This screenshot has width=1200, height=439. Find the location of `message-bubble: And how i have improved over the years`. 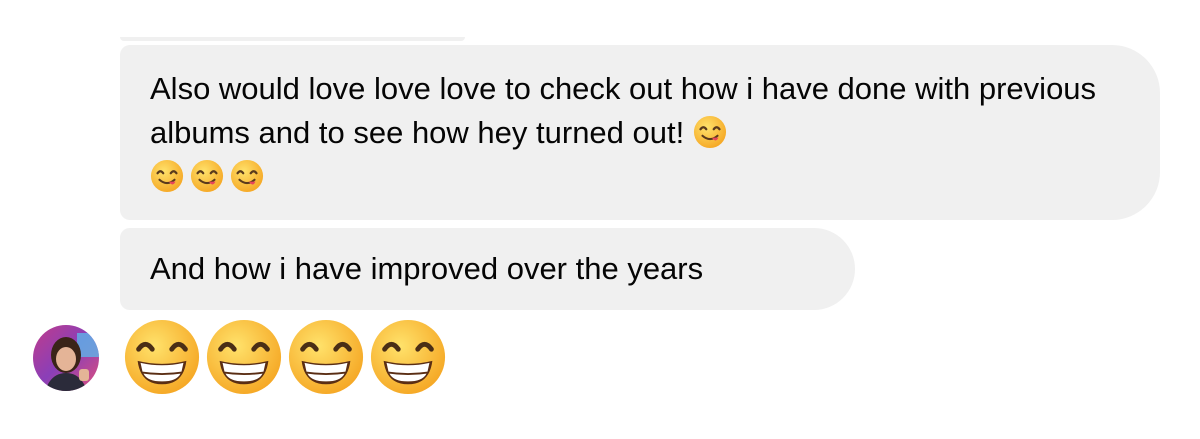

message-bubble: And how i have improved over the years is located at coordinates (487, 269).